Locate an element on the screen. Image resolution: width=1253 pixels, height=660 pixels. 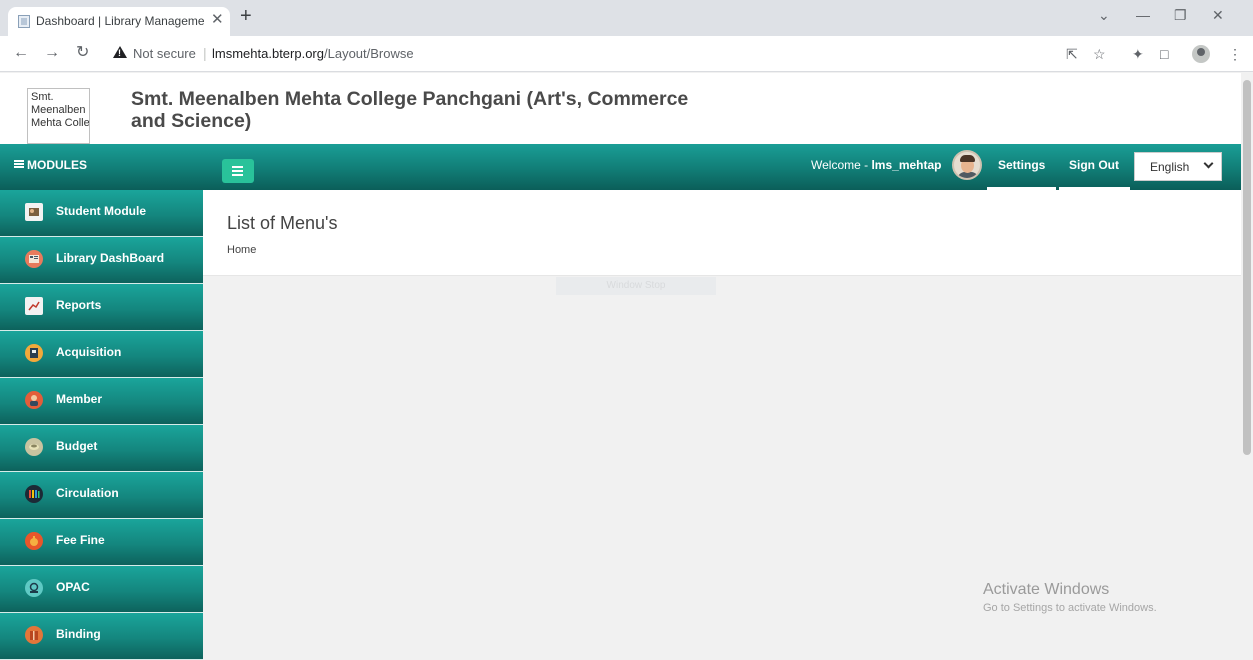
dashboard-icon is located at coordinates (34, 259).